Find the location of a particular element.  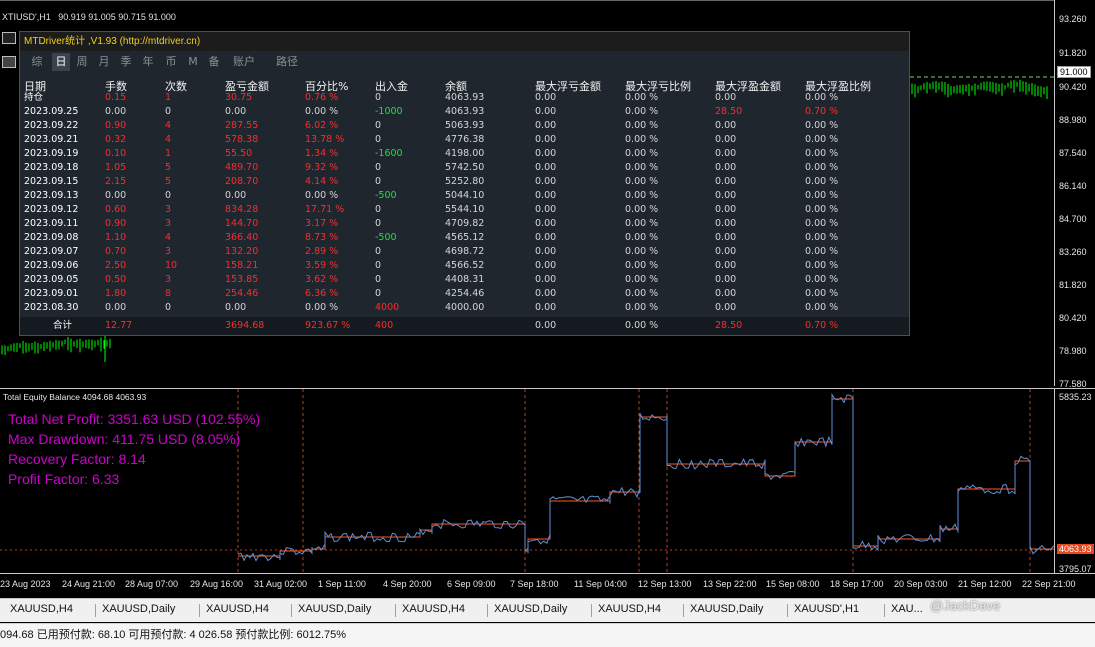

table-cell: 0.90 is located at coordinates (116, 223).